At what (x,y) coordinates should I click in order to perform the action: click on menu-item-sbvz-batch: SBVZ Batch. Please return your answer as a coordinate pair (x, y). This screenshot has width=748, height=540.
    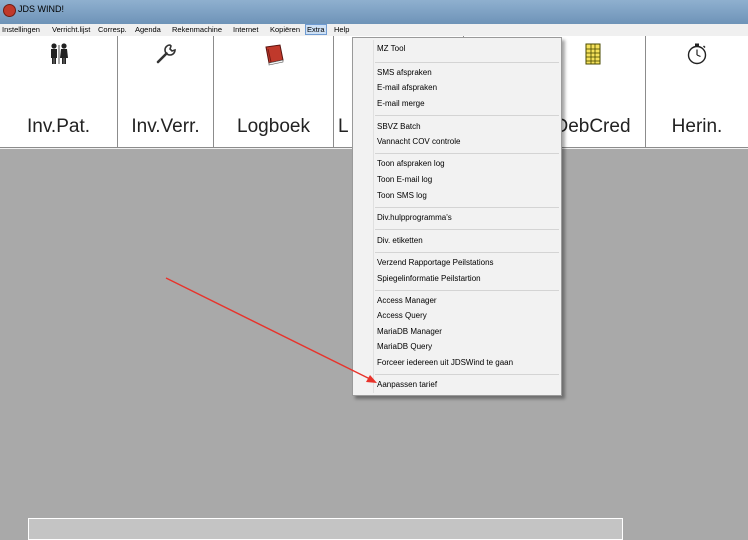
    Looking at the image, I should click on (399, 126).